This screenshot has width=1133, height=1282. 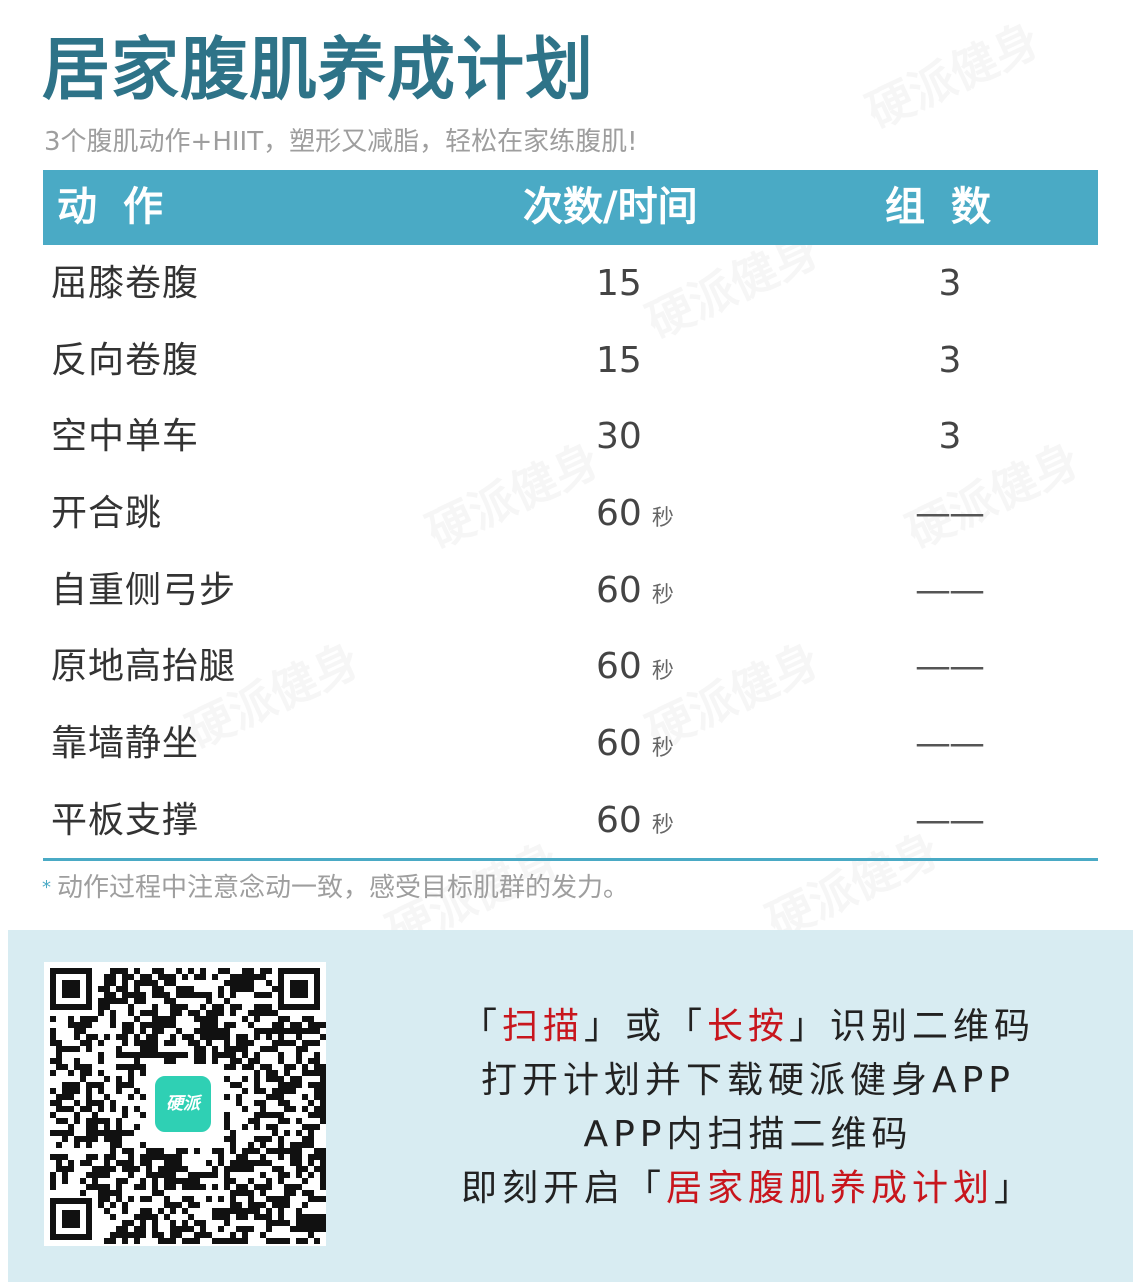 I want to click on plan-highlight: 居家腹肌养成计划, so click(x=829, y=1188).